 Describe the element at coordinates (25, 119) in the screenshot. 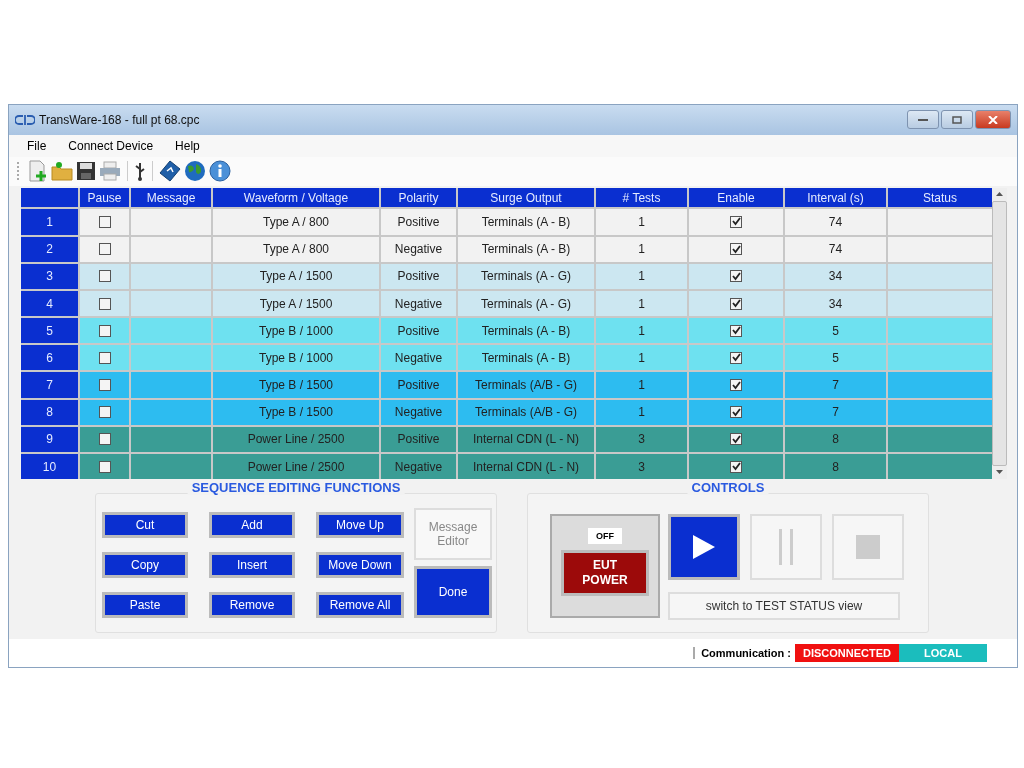

I see `app-logo-icon` at that location.